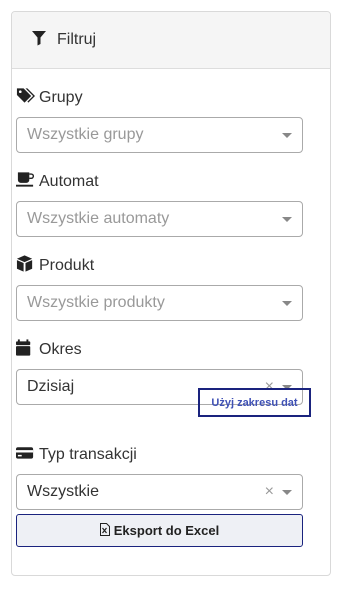 The width and height of the screenshot is (343, 590). I want to click on transaction-type-select-value: Wszystkie, so click(63, 491).